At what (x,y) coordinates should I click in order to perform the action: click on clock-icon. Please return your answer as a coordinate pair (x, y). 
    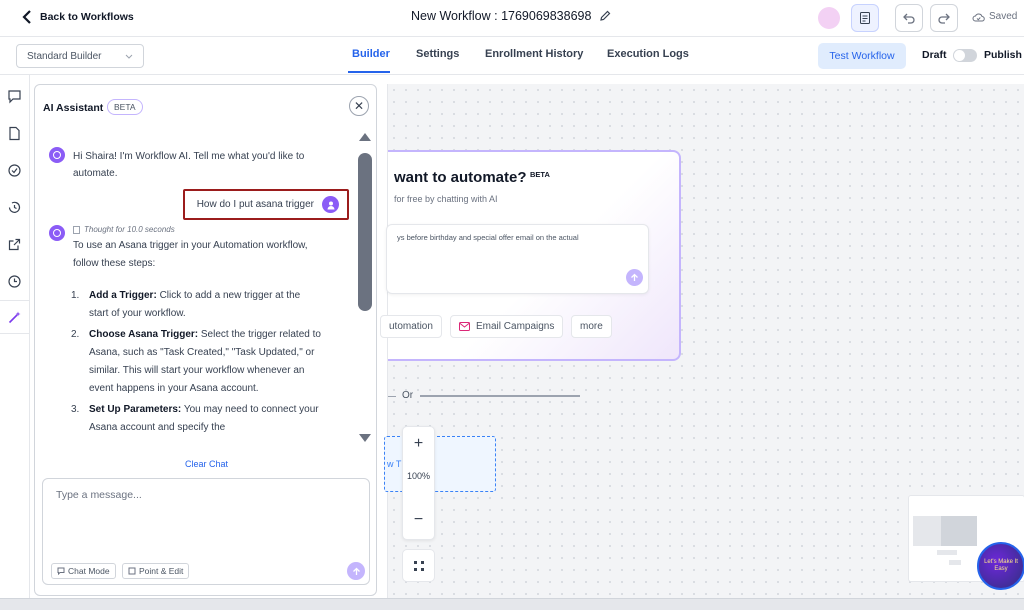
    Looking at the image, I should click on (14, 281).